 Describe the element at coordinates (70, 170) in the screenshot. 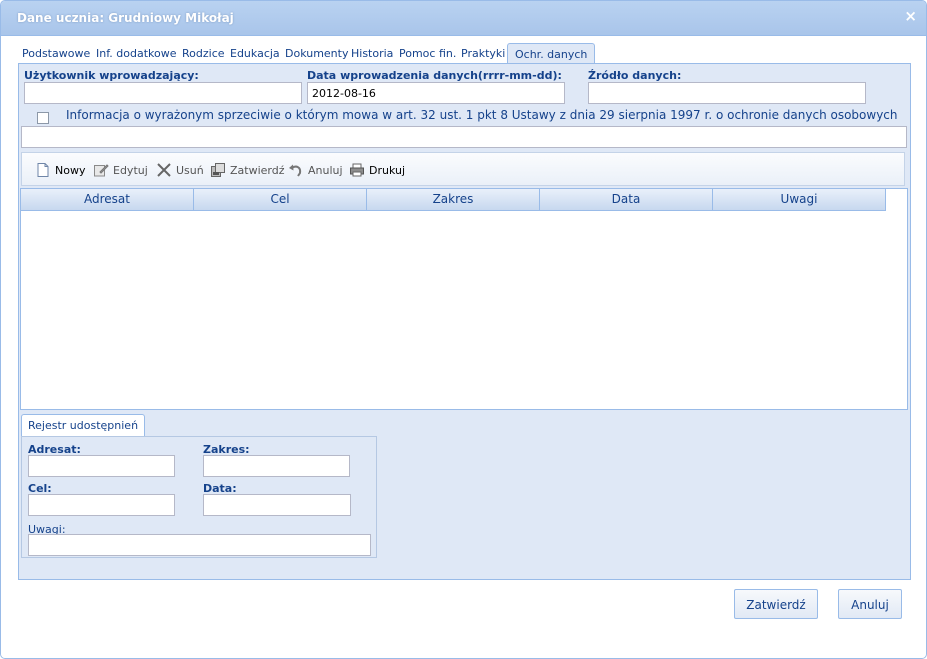

I see `new-button-label: Nowy` at that location.